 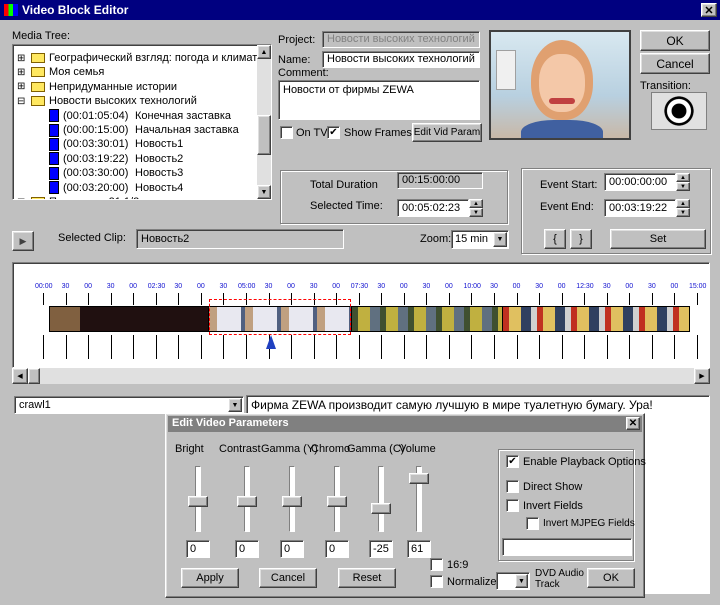 What do you see at coordinates (107, 101) in the screenshot?
I see `tree-folder-item: ⊟ Новости высоких технологий` at bounding box center [107, 101].